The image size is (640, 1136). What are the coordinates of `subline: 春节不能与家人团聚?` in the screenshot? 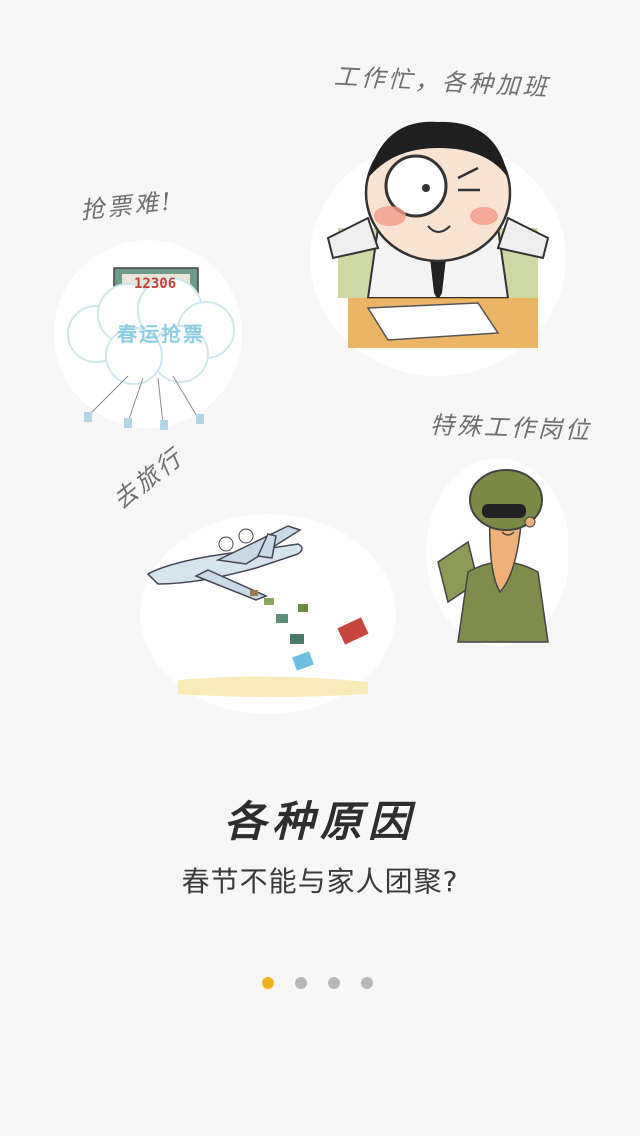 It's located at (320, 881).